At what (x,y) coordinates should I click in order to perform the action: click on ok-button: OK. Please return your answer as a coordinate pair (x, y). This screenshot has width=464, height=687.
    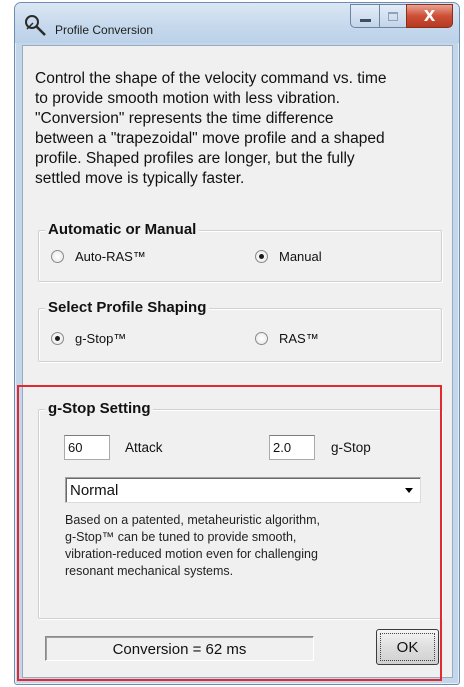
    Looking at the image, I should click on (407, 647).